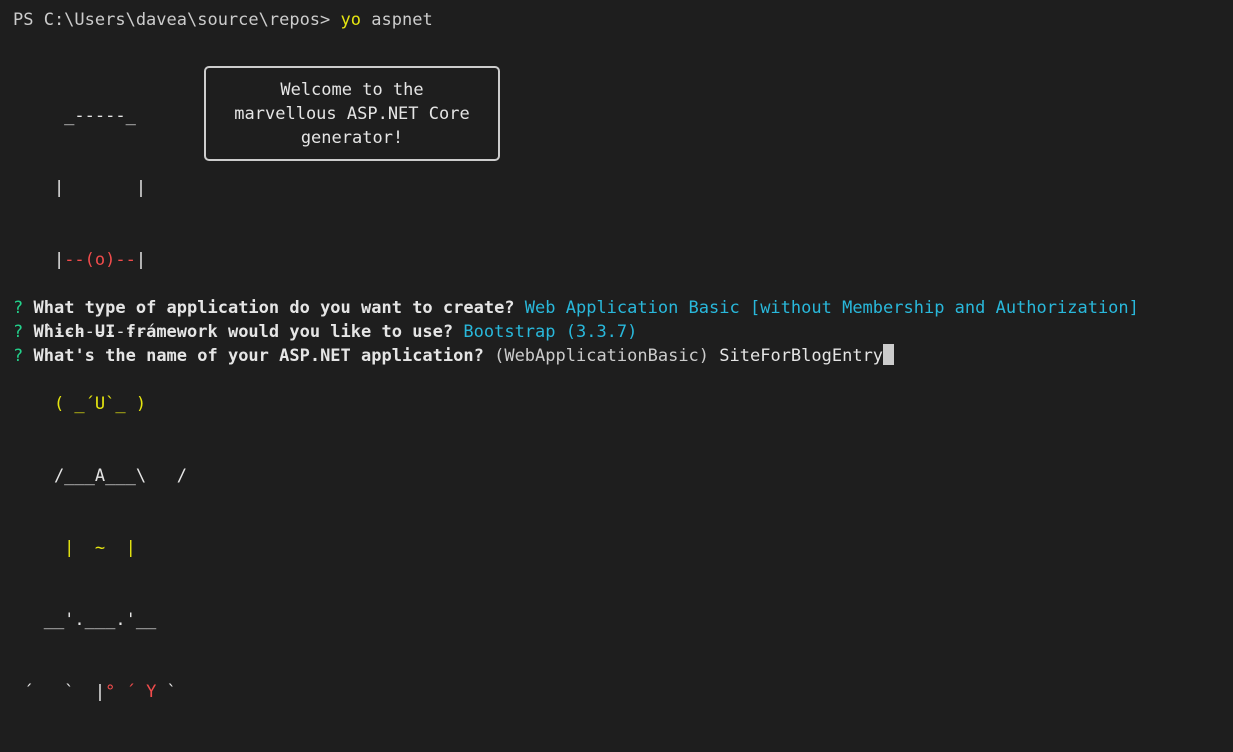 The width and height of the screenshot is (1233, 752). What do you see at coordinates (889, 354) in the screenshot?
I see `text-cursor` at bounding box center [889, 354].